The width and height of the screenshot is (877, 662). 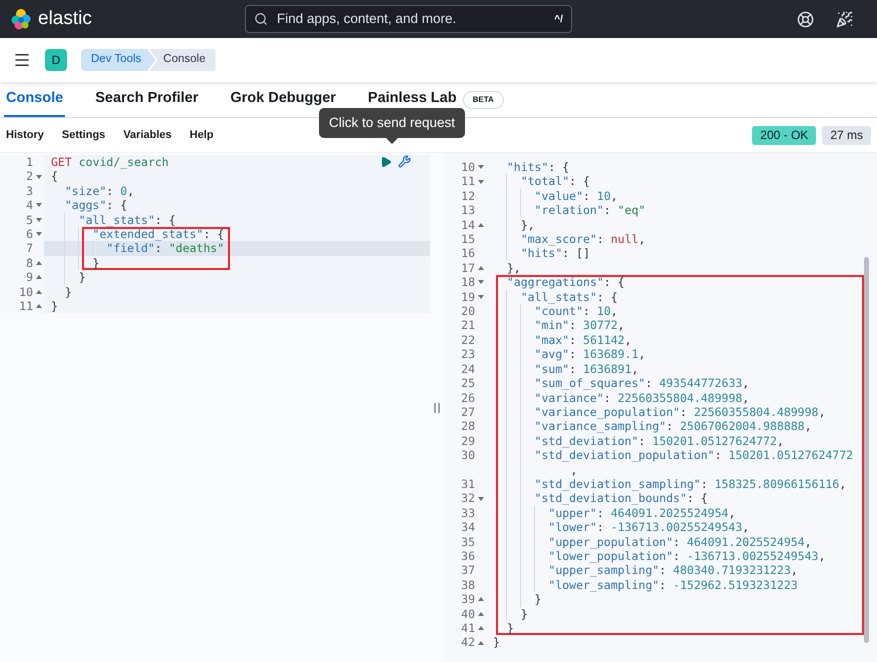 What do you see at coordinates (386, 162) in the screenshot?
I see `play-icon` at bounding box center [386, 162].